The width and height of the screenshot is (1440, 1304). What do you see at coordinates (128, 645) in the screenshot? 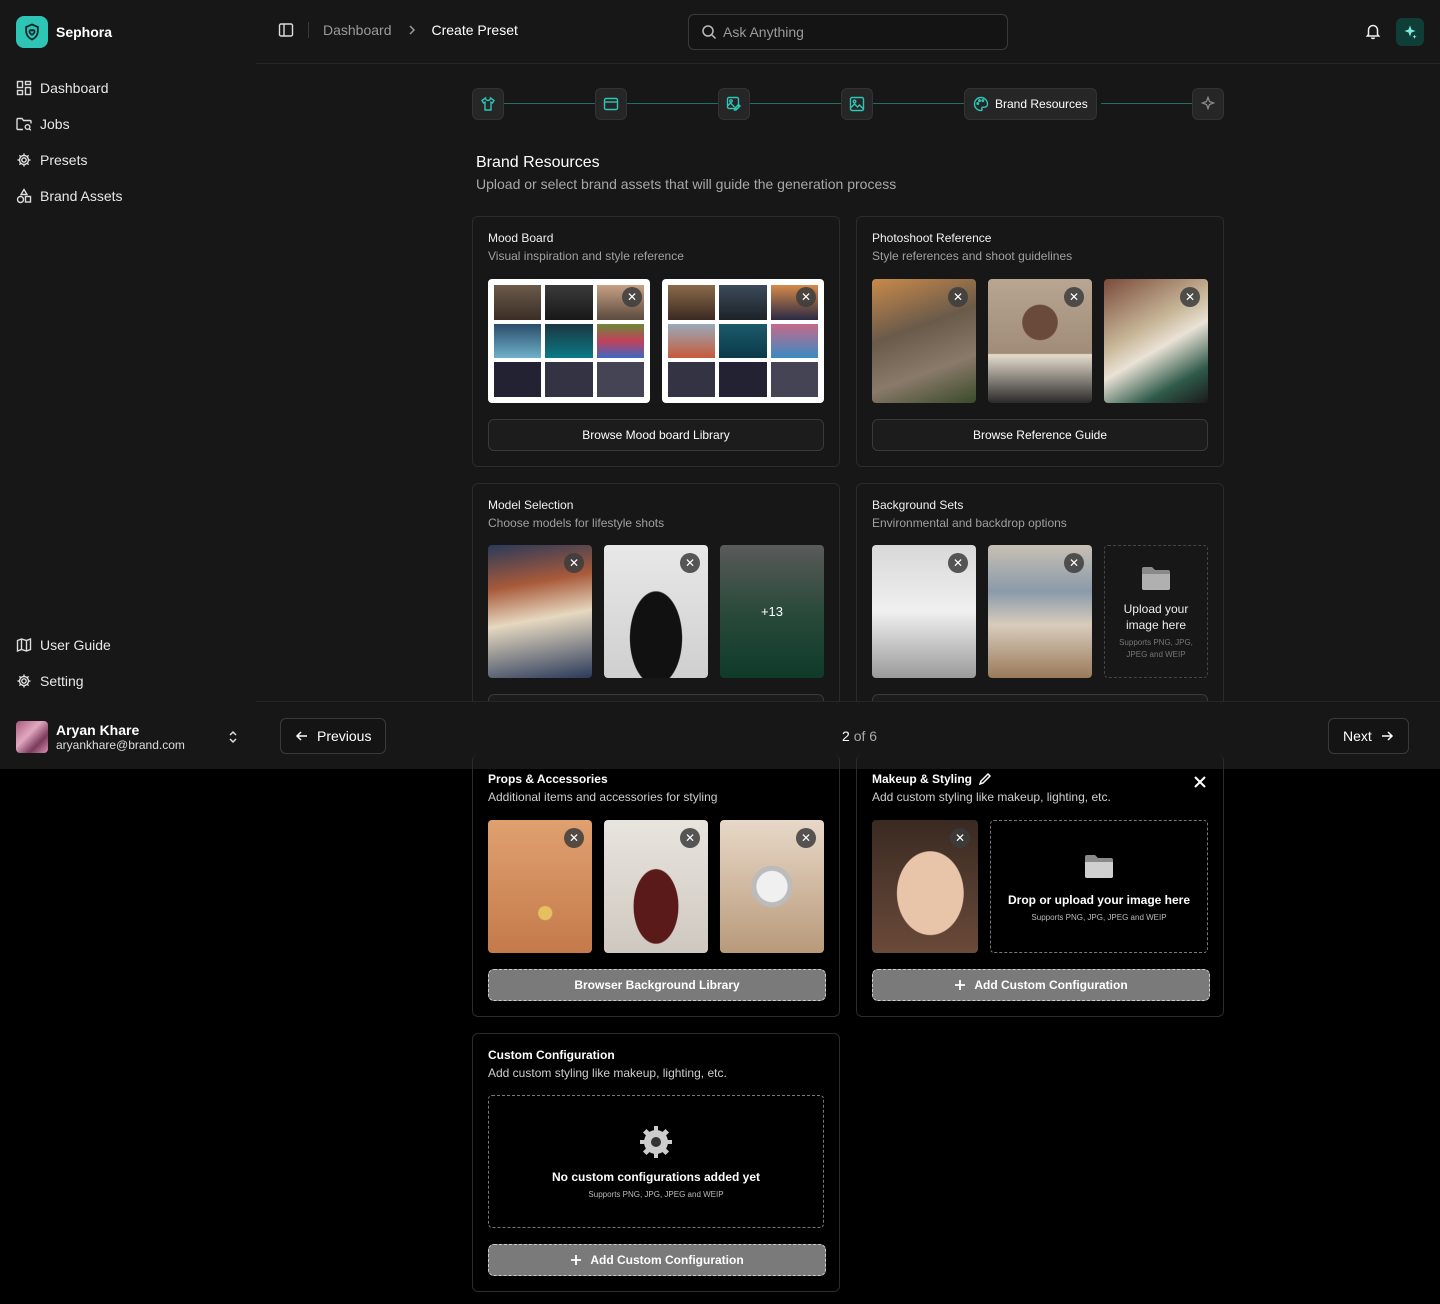
I see `nav-item-user-guide: User Guide` at bounding box center [128, 645].